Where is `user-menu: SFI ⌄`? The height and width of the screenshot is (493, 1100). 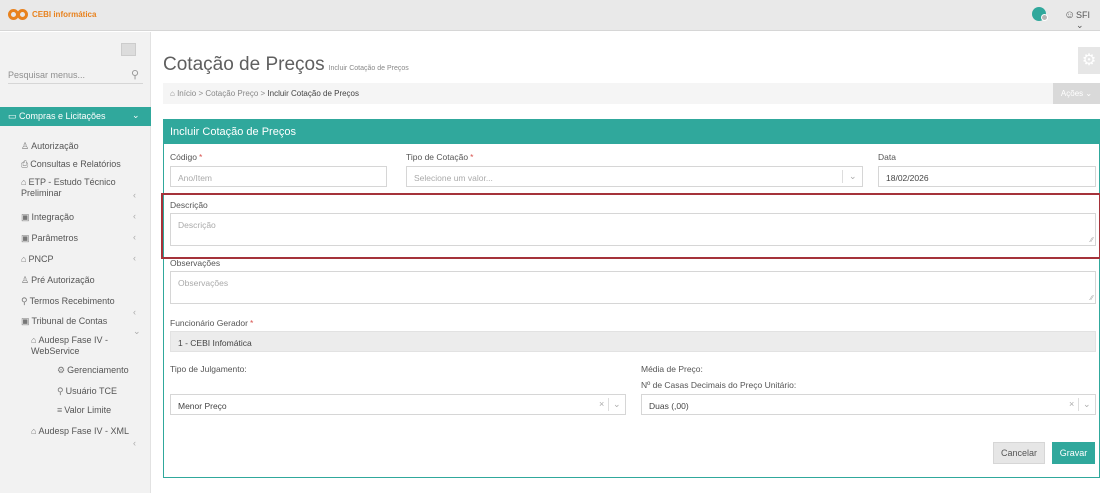
user-menu: SFI ⌄ is located at coordinates (1088, 20).